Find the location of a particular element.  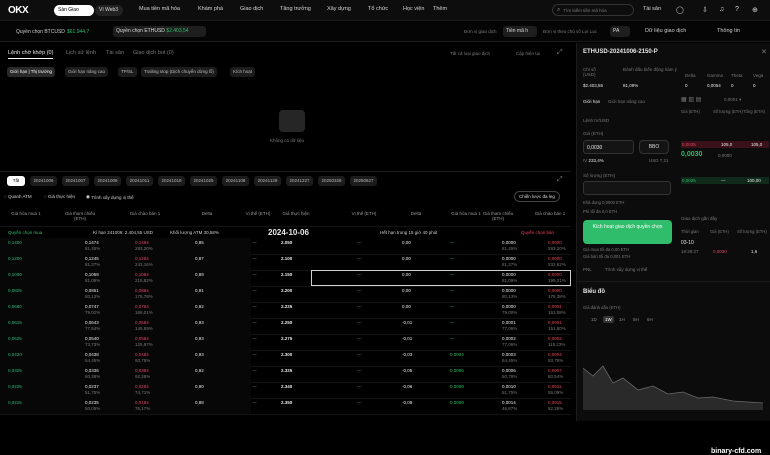

tab-order-history: Lịch sử lệnh is located at coordinates (81, 53).